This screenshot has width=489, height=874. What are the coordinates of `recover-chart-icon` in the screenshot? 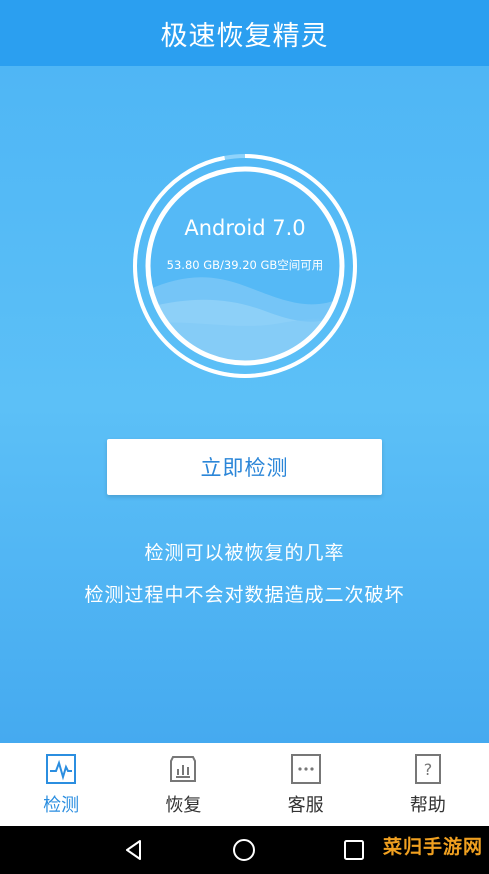 It's located at (183, 769).